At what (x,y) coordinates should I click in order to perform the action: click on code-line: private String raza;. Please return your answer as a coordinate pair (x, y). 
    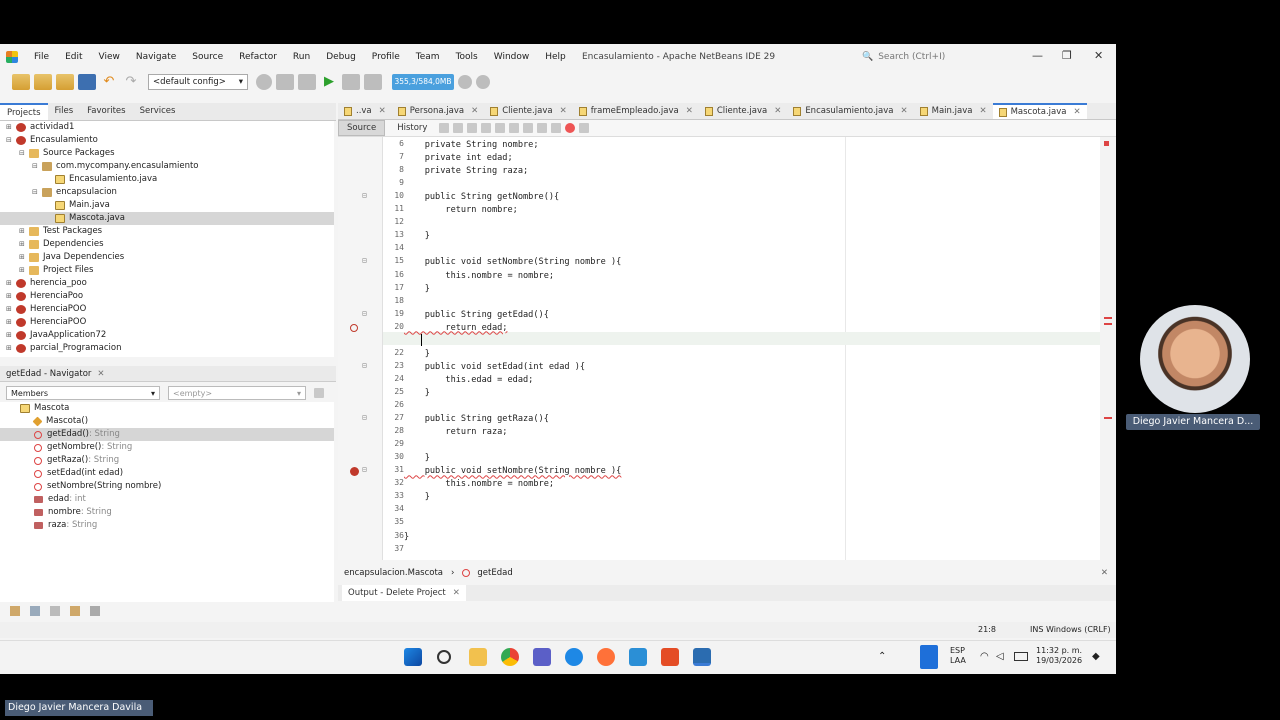
    Looking at the image, I should click on (466, 171).